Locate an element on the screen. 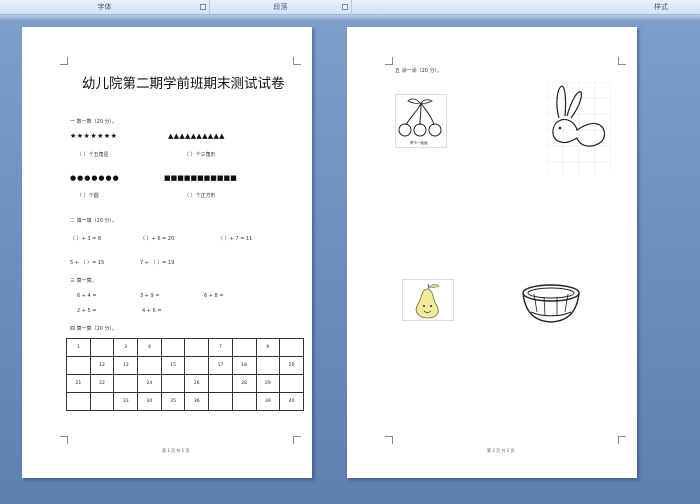  table-cell: 21 is located at coordinates (78, 383).